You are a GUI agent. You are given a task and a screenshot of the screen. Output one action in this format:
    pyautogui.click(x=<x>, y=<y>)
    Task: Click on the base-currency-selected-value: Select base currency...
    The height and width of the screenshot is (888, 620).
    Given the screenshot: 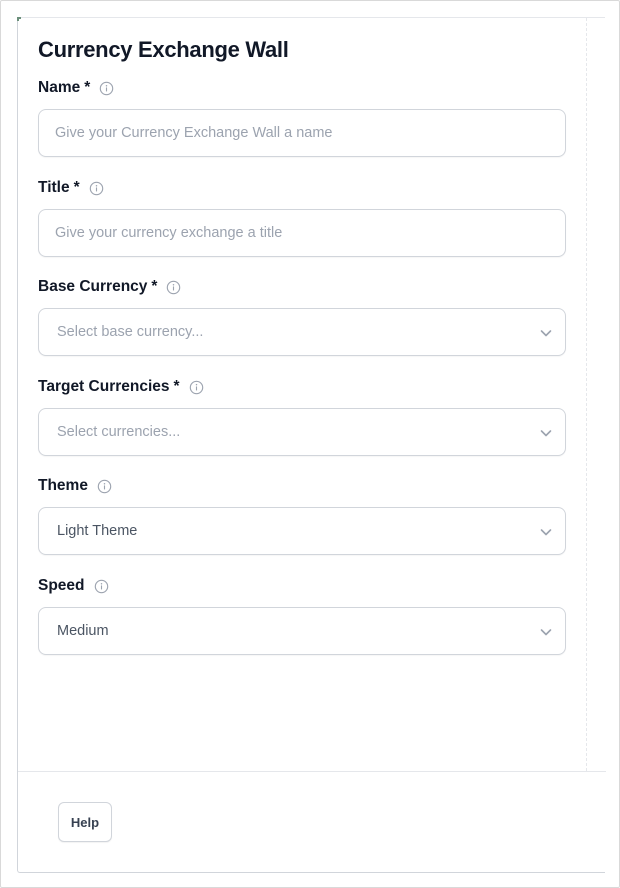 What is the action you would take?
    pyautogui.click(x=130, y=332)
    